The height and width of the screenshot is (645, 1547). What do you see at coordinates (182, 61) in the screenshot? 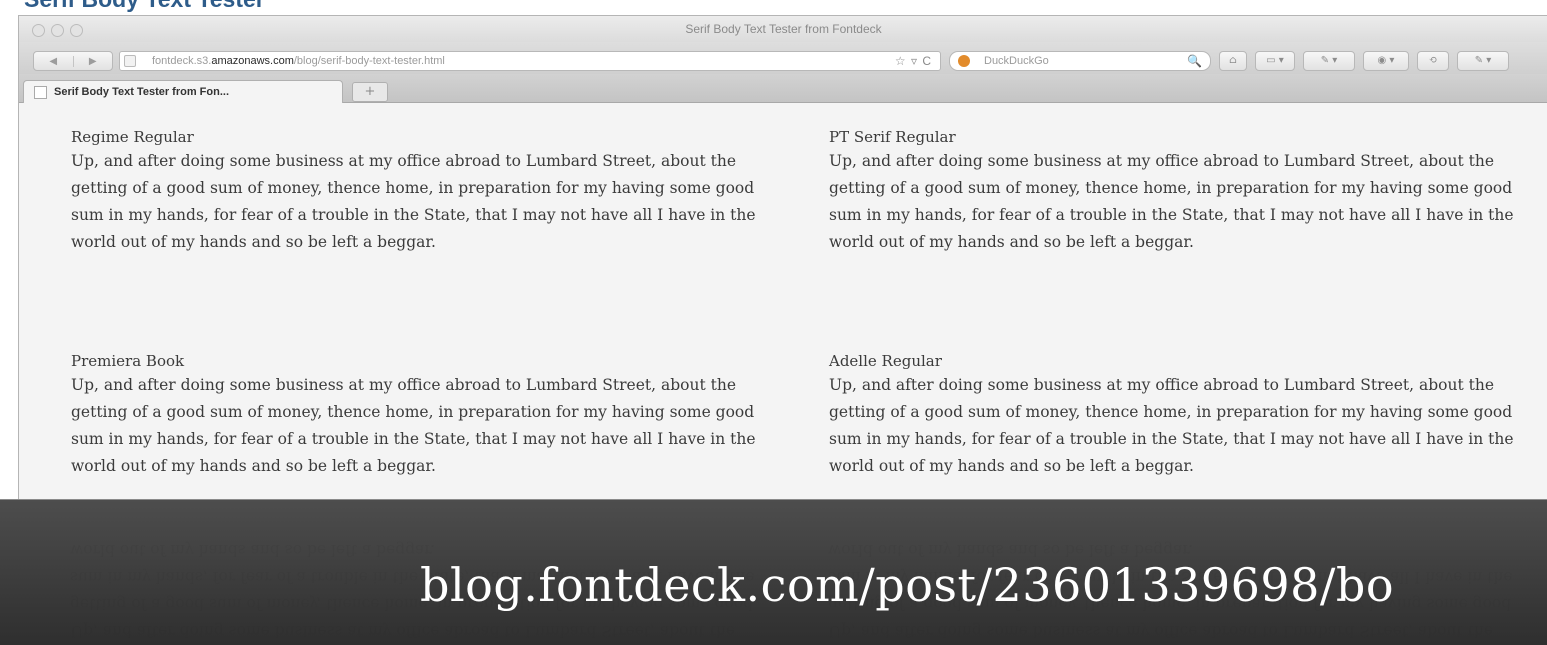
I see `url-prefix: fontdeck.s3.` at bounding box center [182, 61].